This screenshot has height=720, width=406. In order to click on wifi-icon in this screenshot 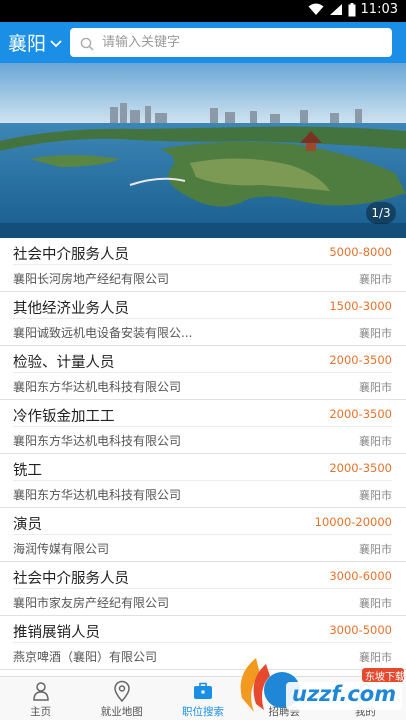, I will do `click(316, 9)`.